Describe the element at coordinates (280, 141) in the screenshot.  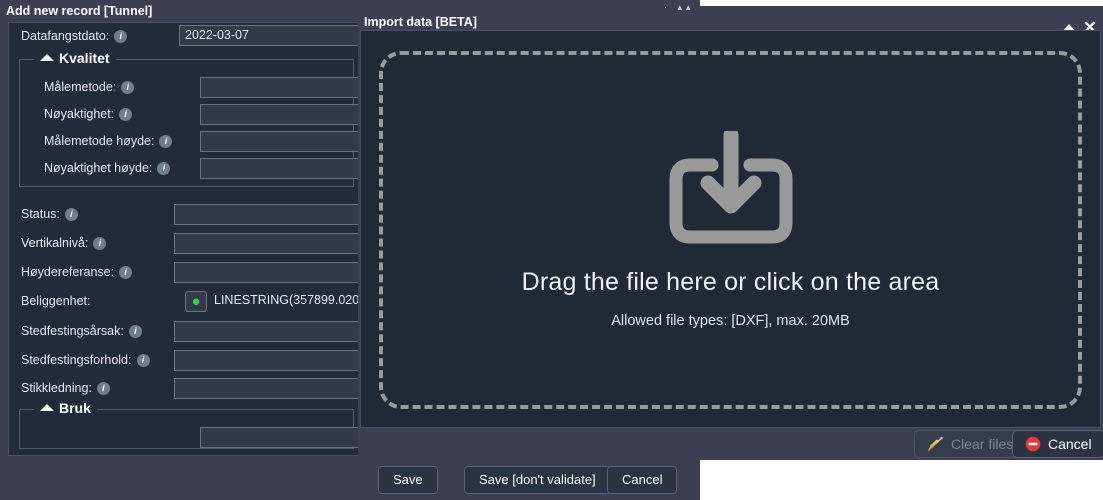
I see `field-input-malemetode-hoyde` at that location.